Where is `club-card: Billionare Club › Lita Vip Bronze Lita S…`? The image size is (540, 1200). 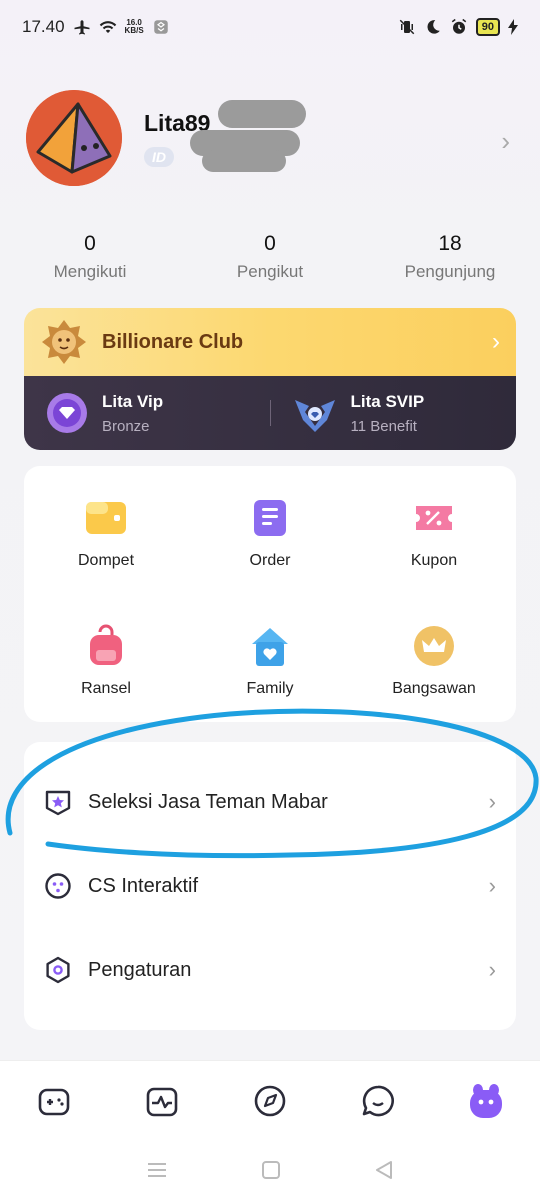 club-card: Billionare Club › Lita Vip Bronze Lita S… is located at coordinates (270, 379).